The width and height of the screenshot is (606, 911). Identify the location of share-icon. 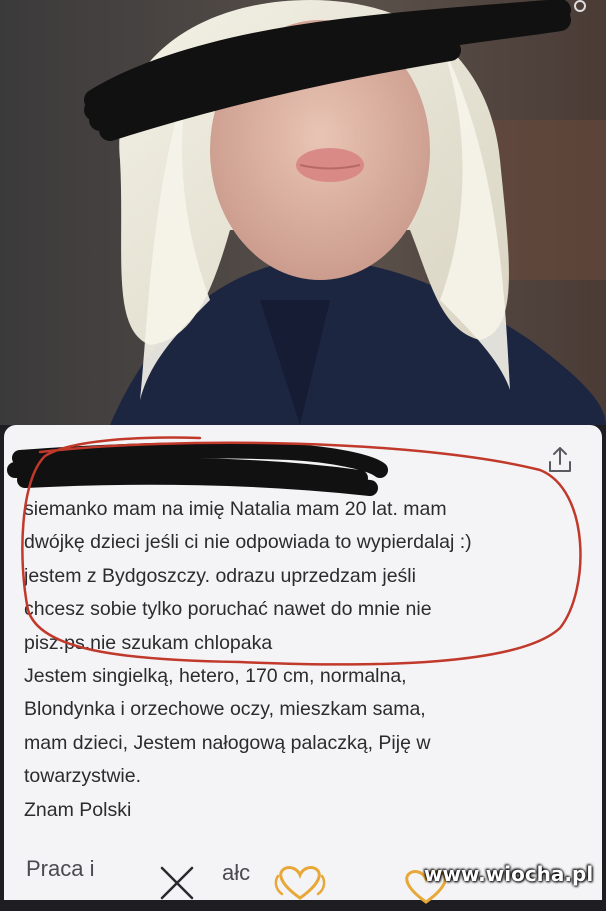
(560, 459).